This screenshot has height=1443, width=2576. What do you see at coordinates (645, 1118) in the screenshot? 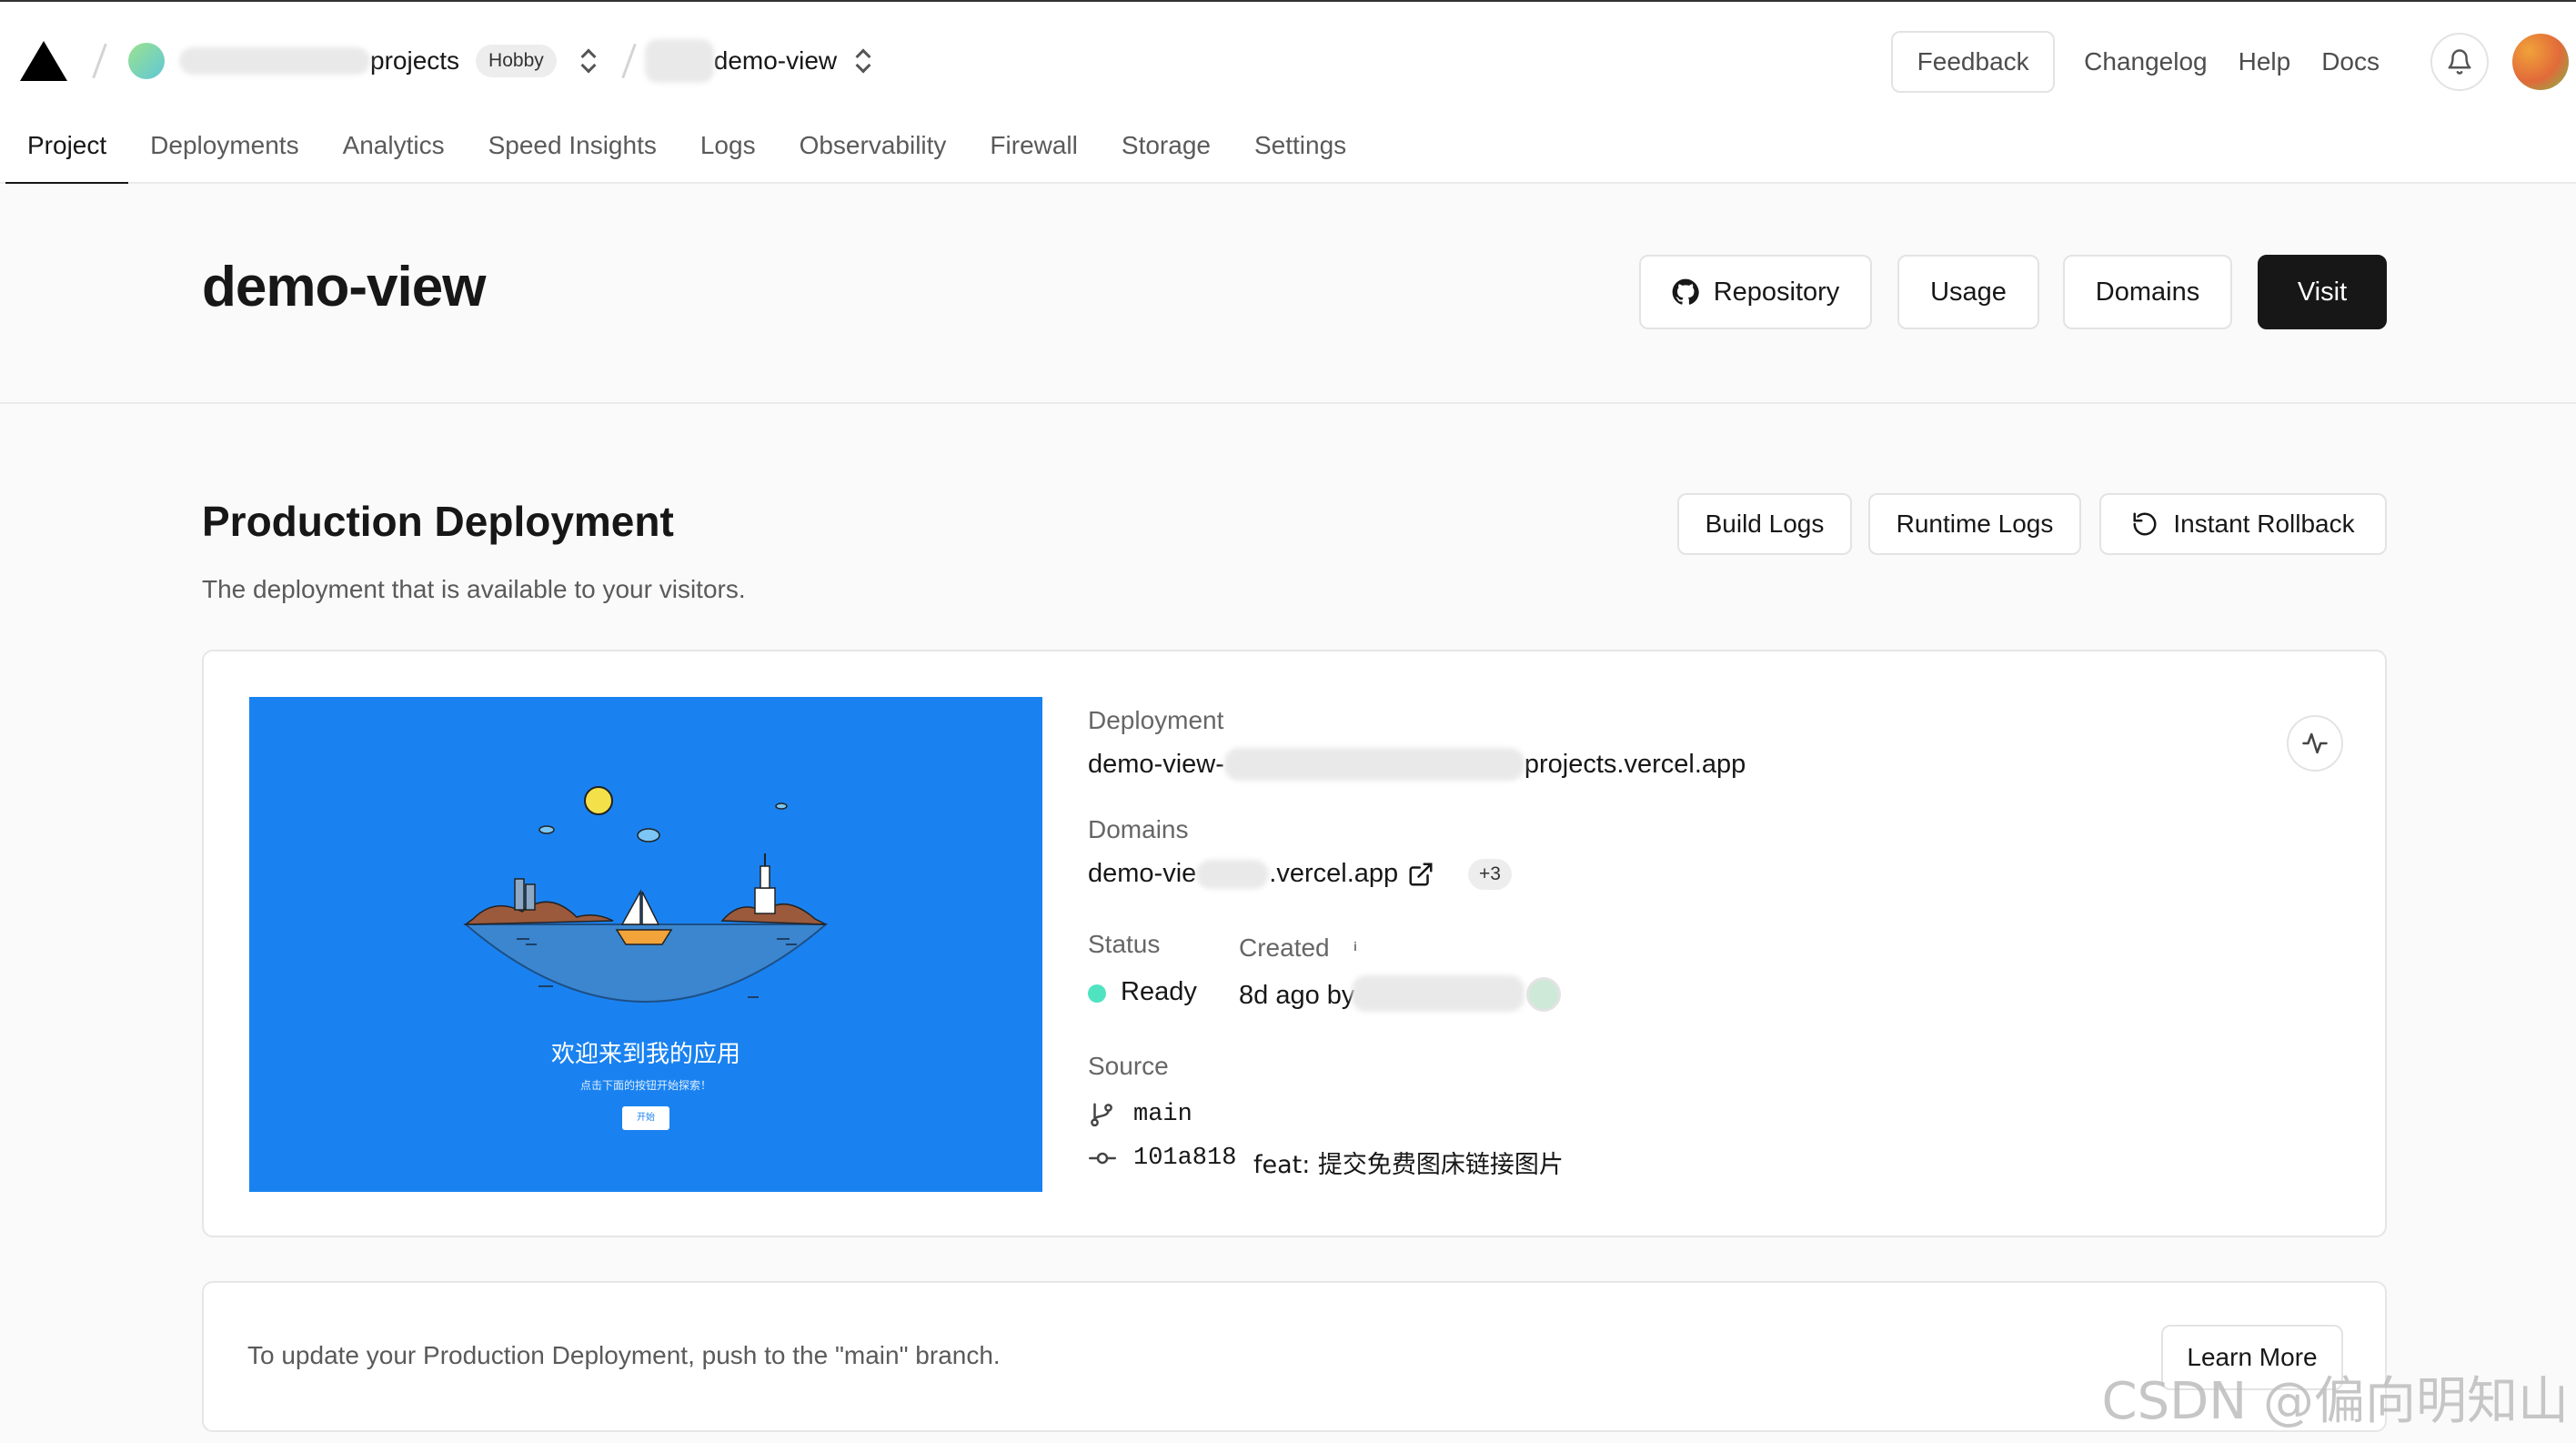
I see `preview-start-button: 开始` at bounding box center [645, 1118].